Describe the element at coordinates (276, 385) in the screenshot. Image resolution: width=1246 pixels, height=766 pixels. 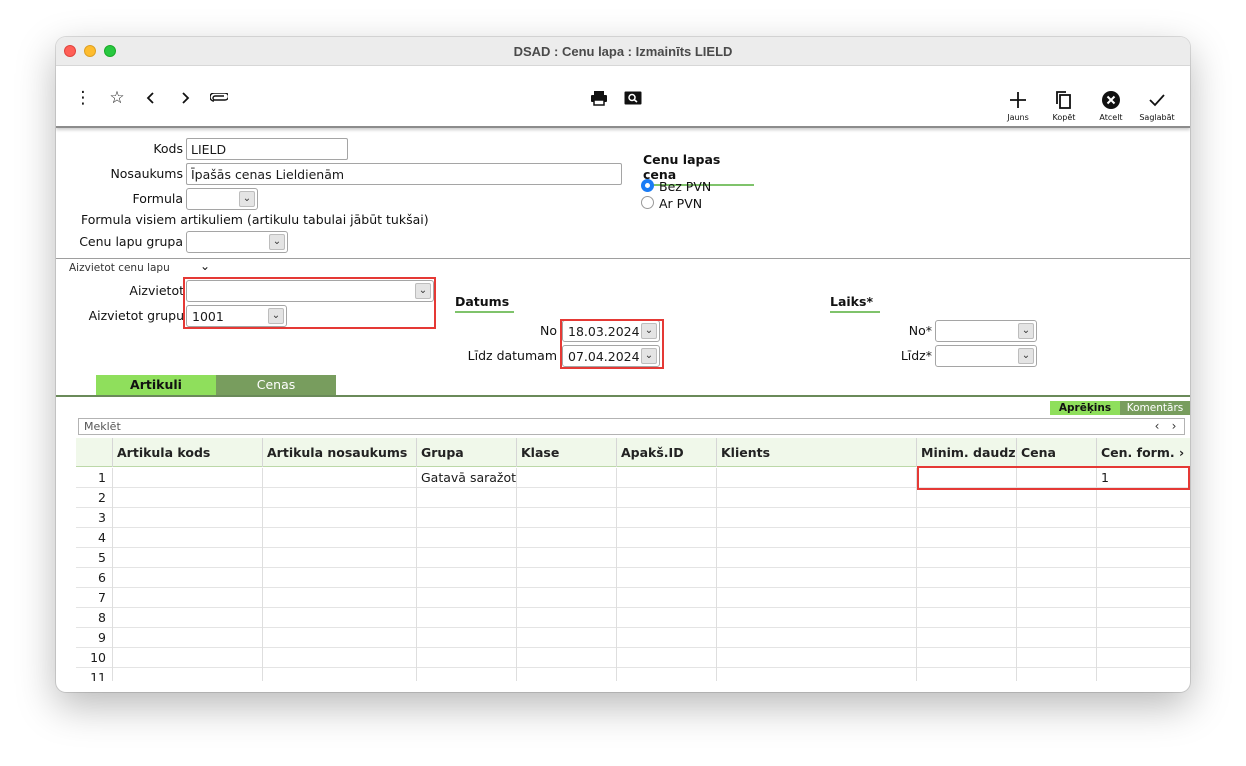
I see `tab-cenas: Cenas` at that location.